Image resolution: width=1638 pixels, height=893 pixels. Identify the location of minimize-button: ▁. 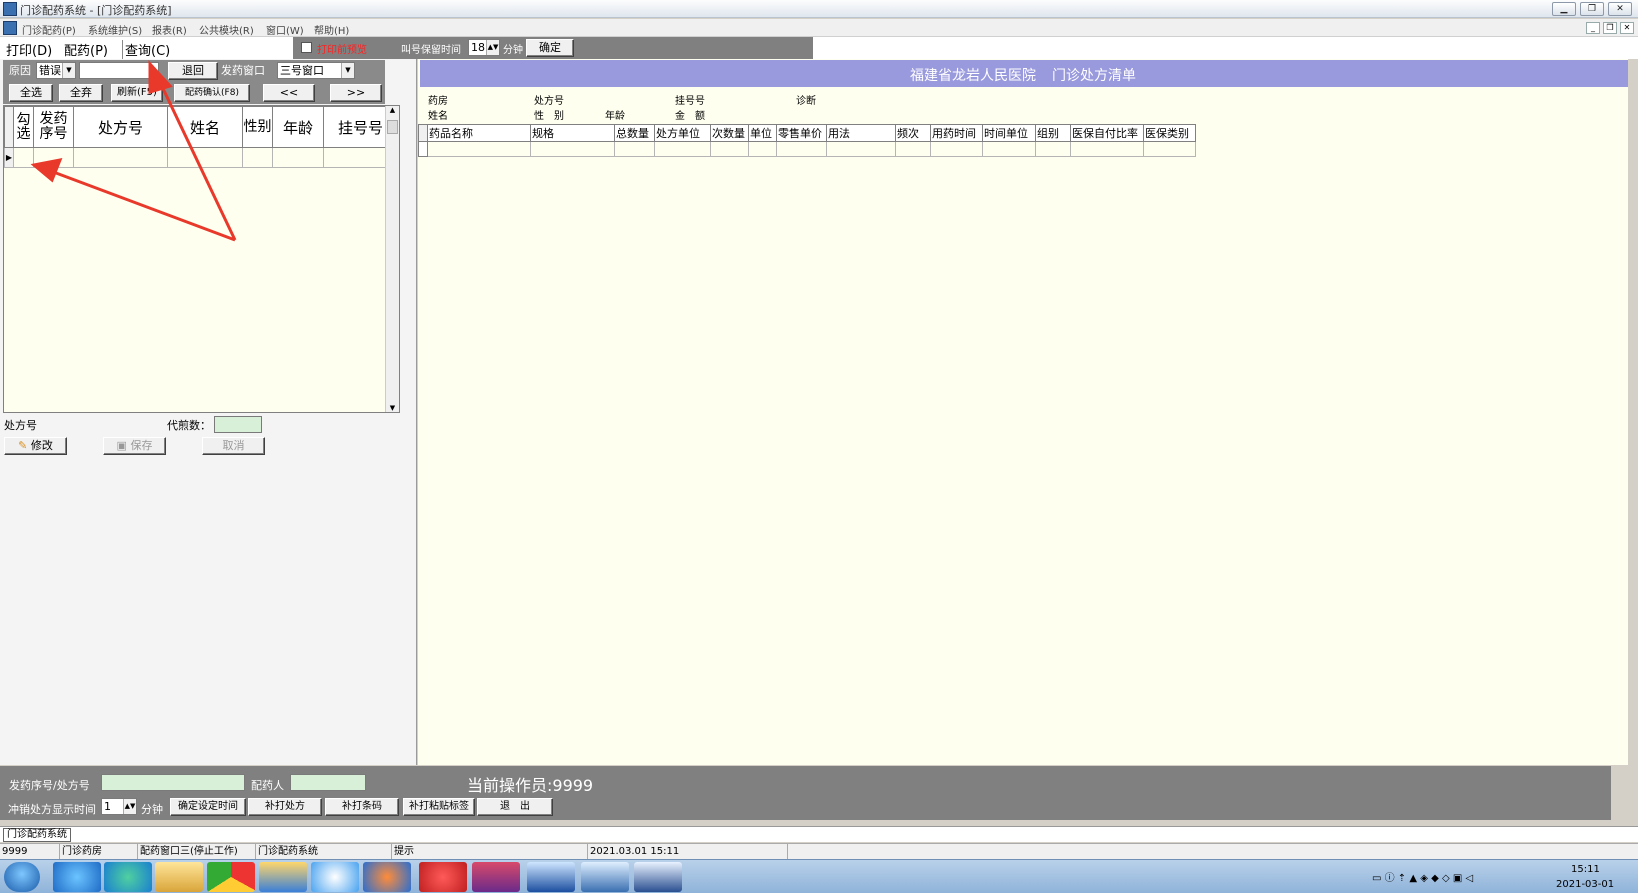
(1564, 9).